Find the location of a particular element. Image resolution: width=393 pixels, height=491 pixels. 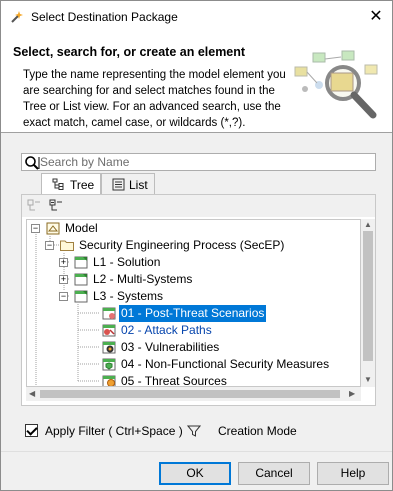

tree-node-model: − Model is located at coordinates (191, 228).